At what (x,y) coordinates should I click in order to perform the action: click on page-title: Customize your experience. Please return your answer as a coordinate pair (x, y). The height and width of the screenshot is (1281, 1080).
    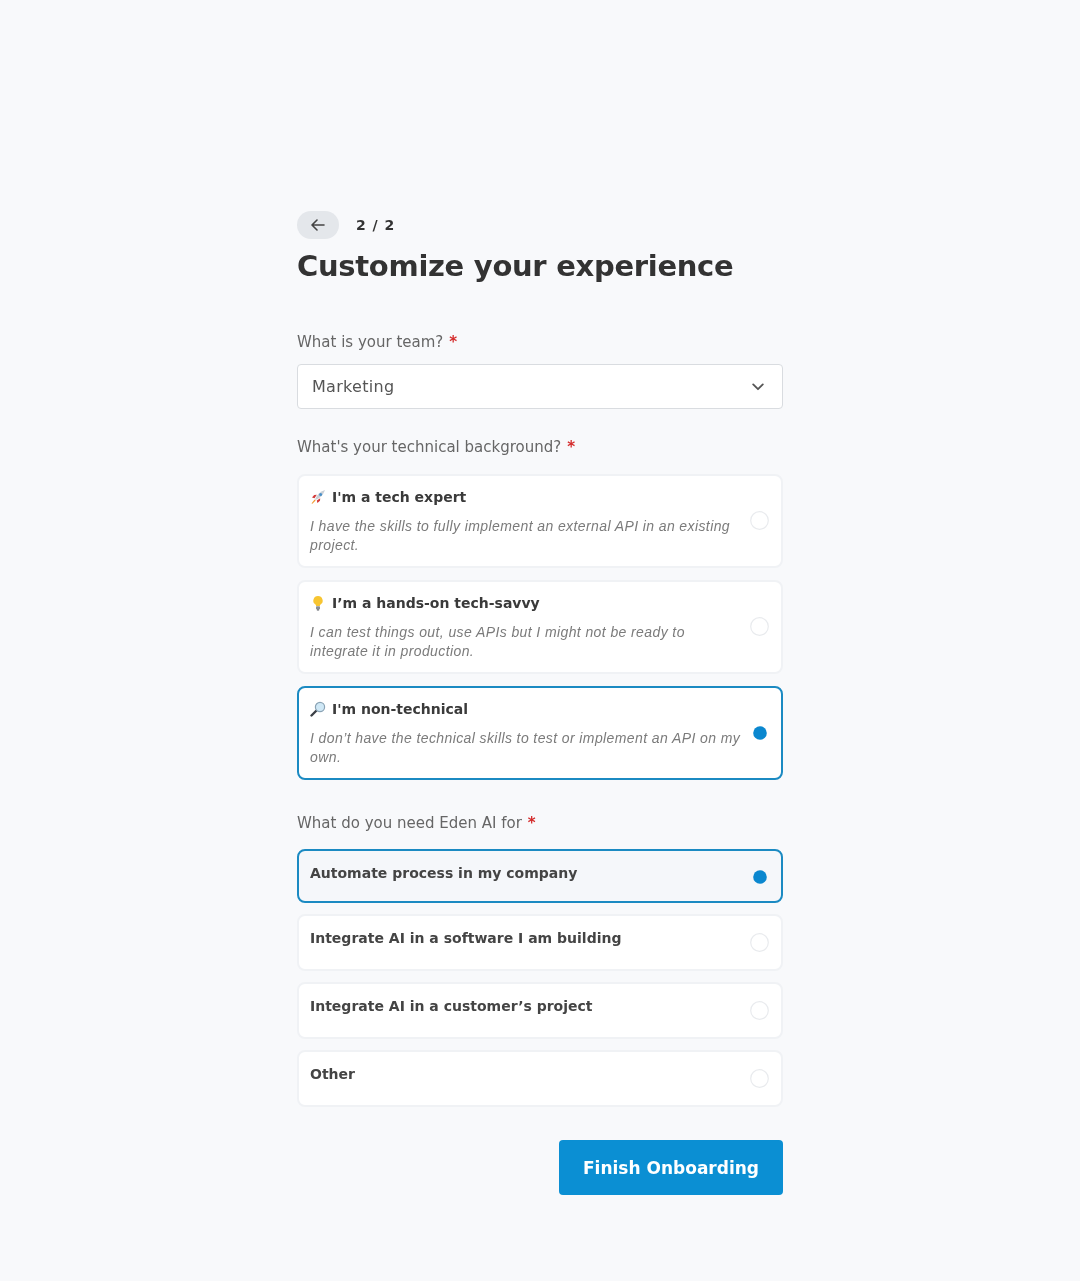
    Looking at the image, I should click on (516, 266).